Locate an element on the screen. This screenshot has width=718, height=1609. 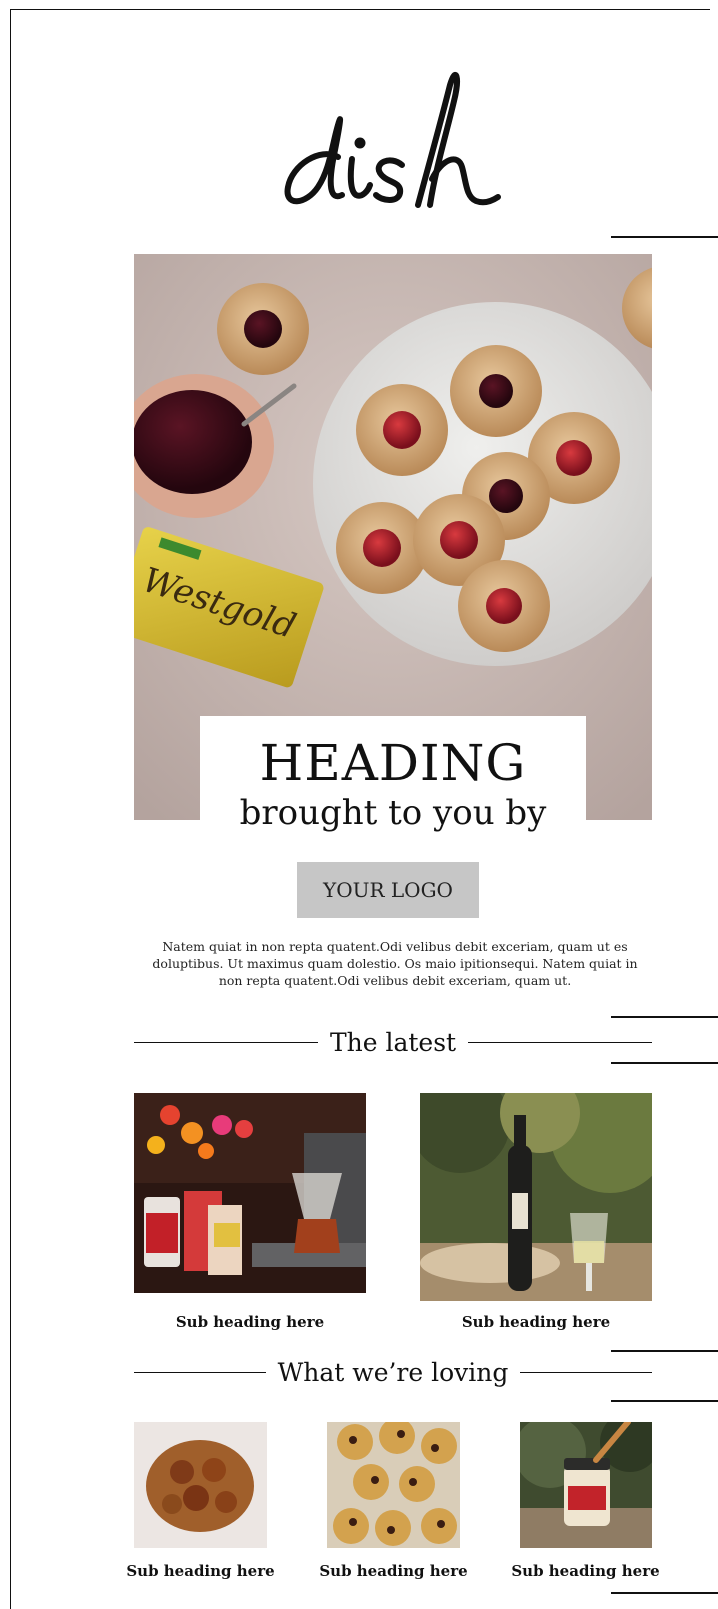
hero-heading: HEADING is located at coordinates (393, 763).